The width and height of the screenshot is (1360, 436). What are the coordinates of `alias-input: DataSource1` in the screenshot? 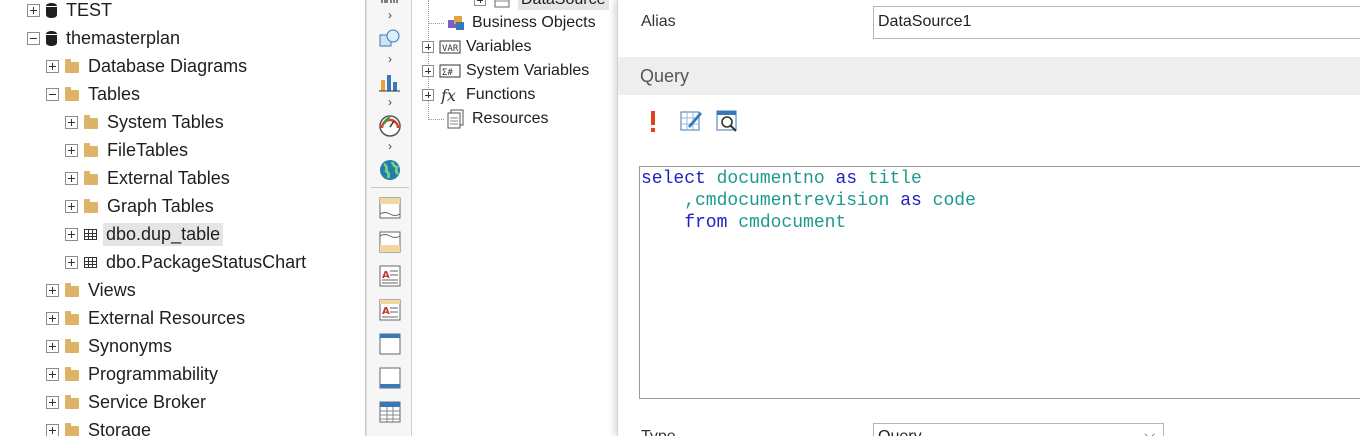 It's located at (1116, 22).